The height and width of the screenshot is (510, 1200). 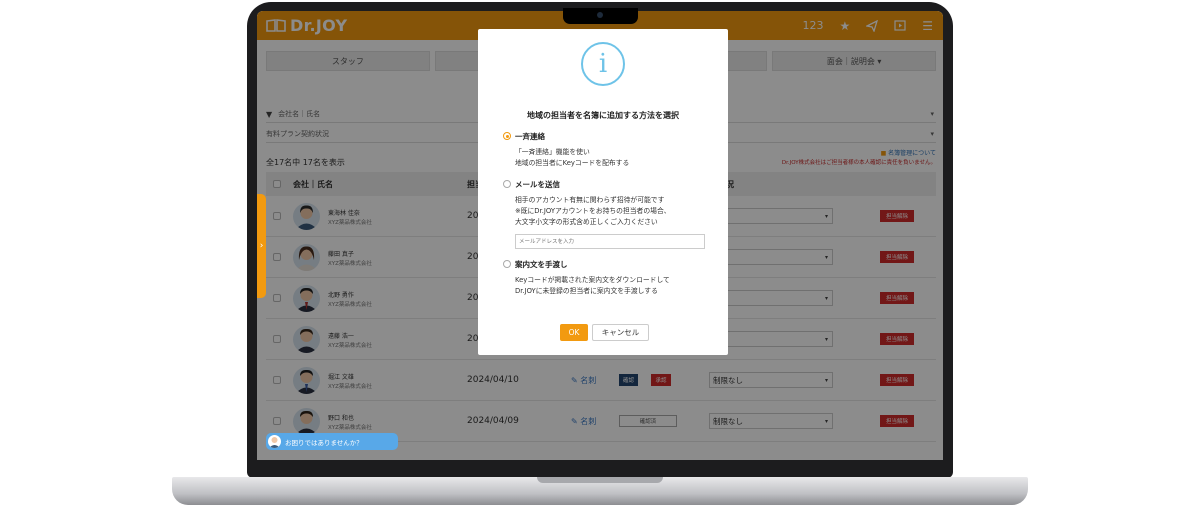 What do you see at coordinates (603, 115) in the screenshot?
I see `dialog-title: 地域の担当者を名簿に追加する方法を選択` at bounding box center [603, 115].